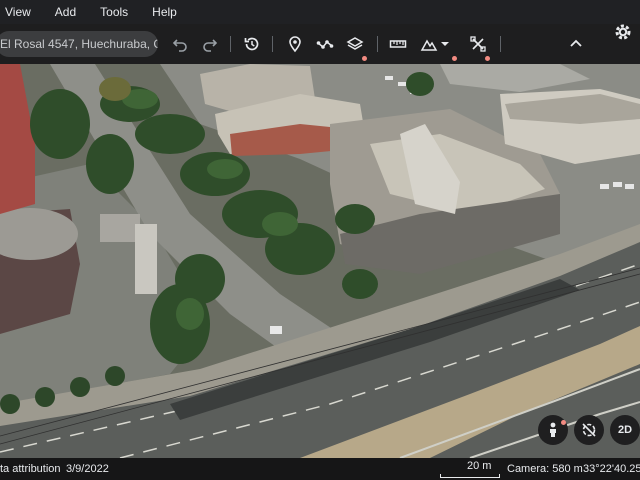 The width and height of the screenshot is (640, 480). I want to click on street-view-button, so click(553, 430).